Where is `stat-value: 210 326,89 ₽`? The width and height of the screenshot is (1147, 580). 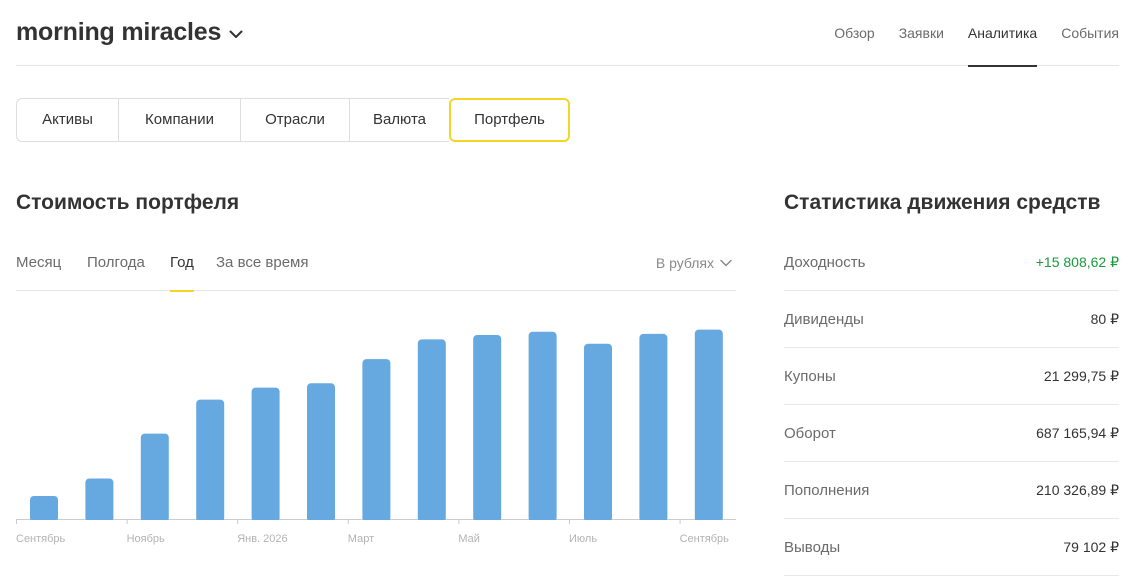 stat-value: 210 326,89 ₽ is located at coordinates (1077, 489).